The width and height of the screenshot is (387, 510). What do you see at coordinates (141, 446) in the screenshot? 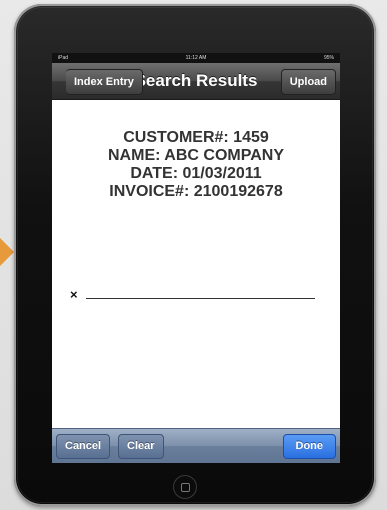
I see `clear-button: Clear` at bounding box center [141, 446].